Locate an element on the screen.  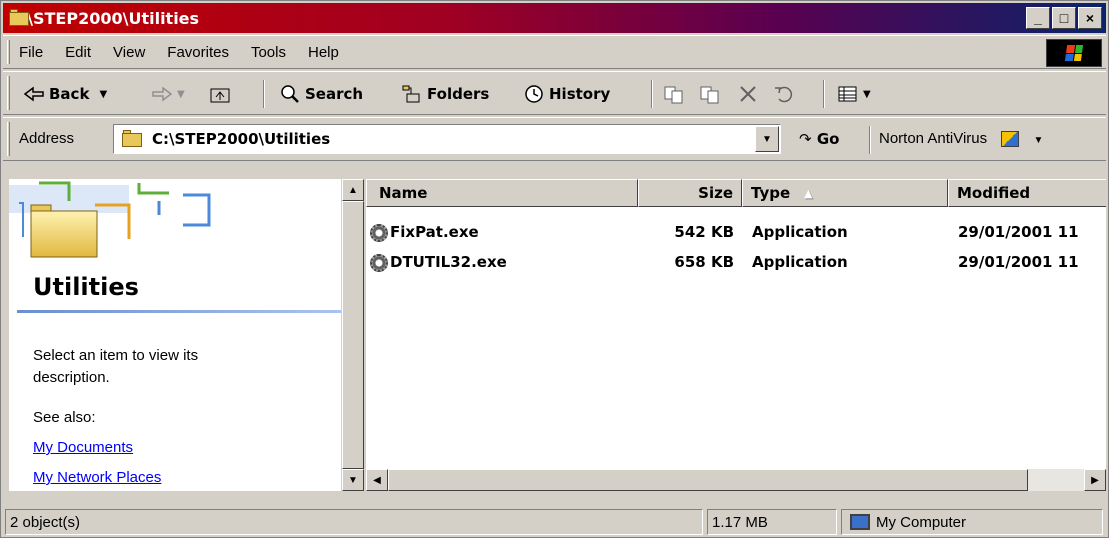
link-my-network-places: My Network Places is located at coordinates (97, 477).